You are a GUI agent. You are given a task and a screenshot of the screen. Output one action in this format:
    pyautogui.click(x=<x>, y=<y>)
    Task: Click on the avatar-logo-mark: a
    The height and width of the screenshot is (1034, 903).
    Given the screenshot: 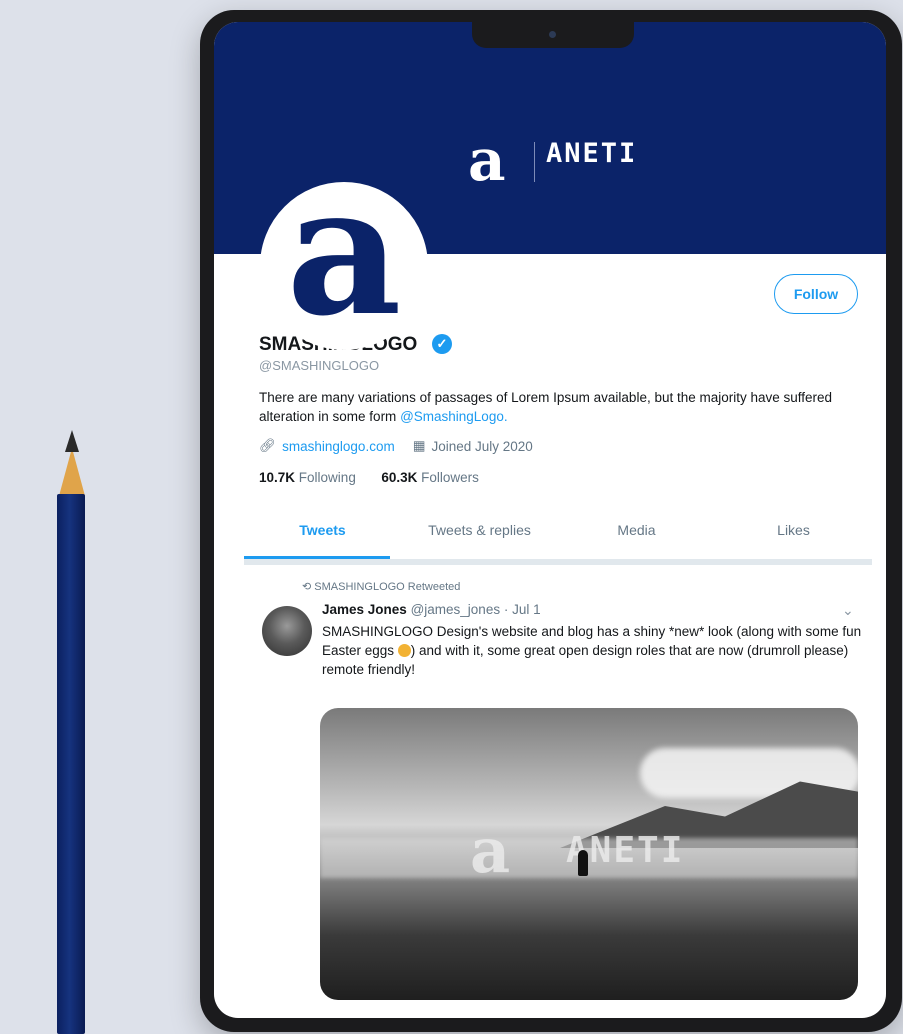 What is the action you would take?
    pyautogui.click(x=344, y=266)
    